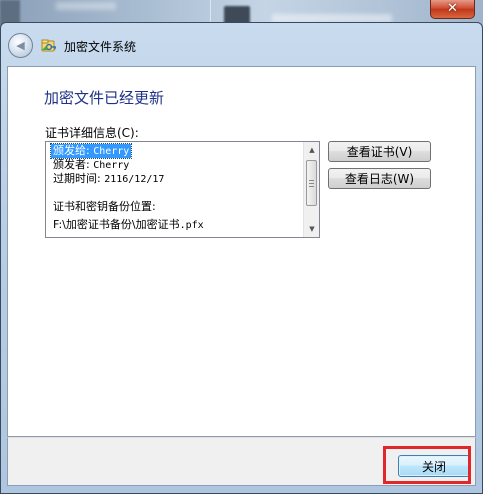 This screenshot has width=483, height=494. Describe the element at coordinates (100, 47) in the screenshot. I see `window-title: 加密文件系统` at that location.